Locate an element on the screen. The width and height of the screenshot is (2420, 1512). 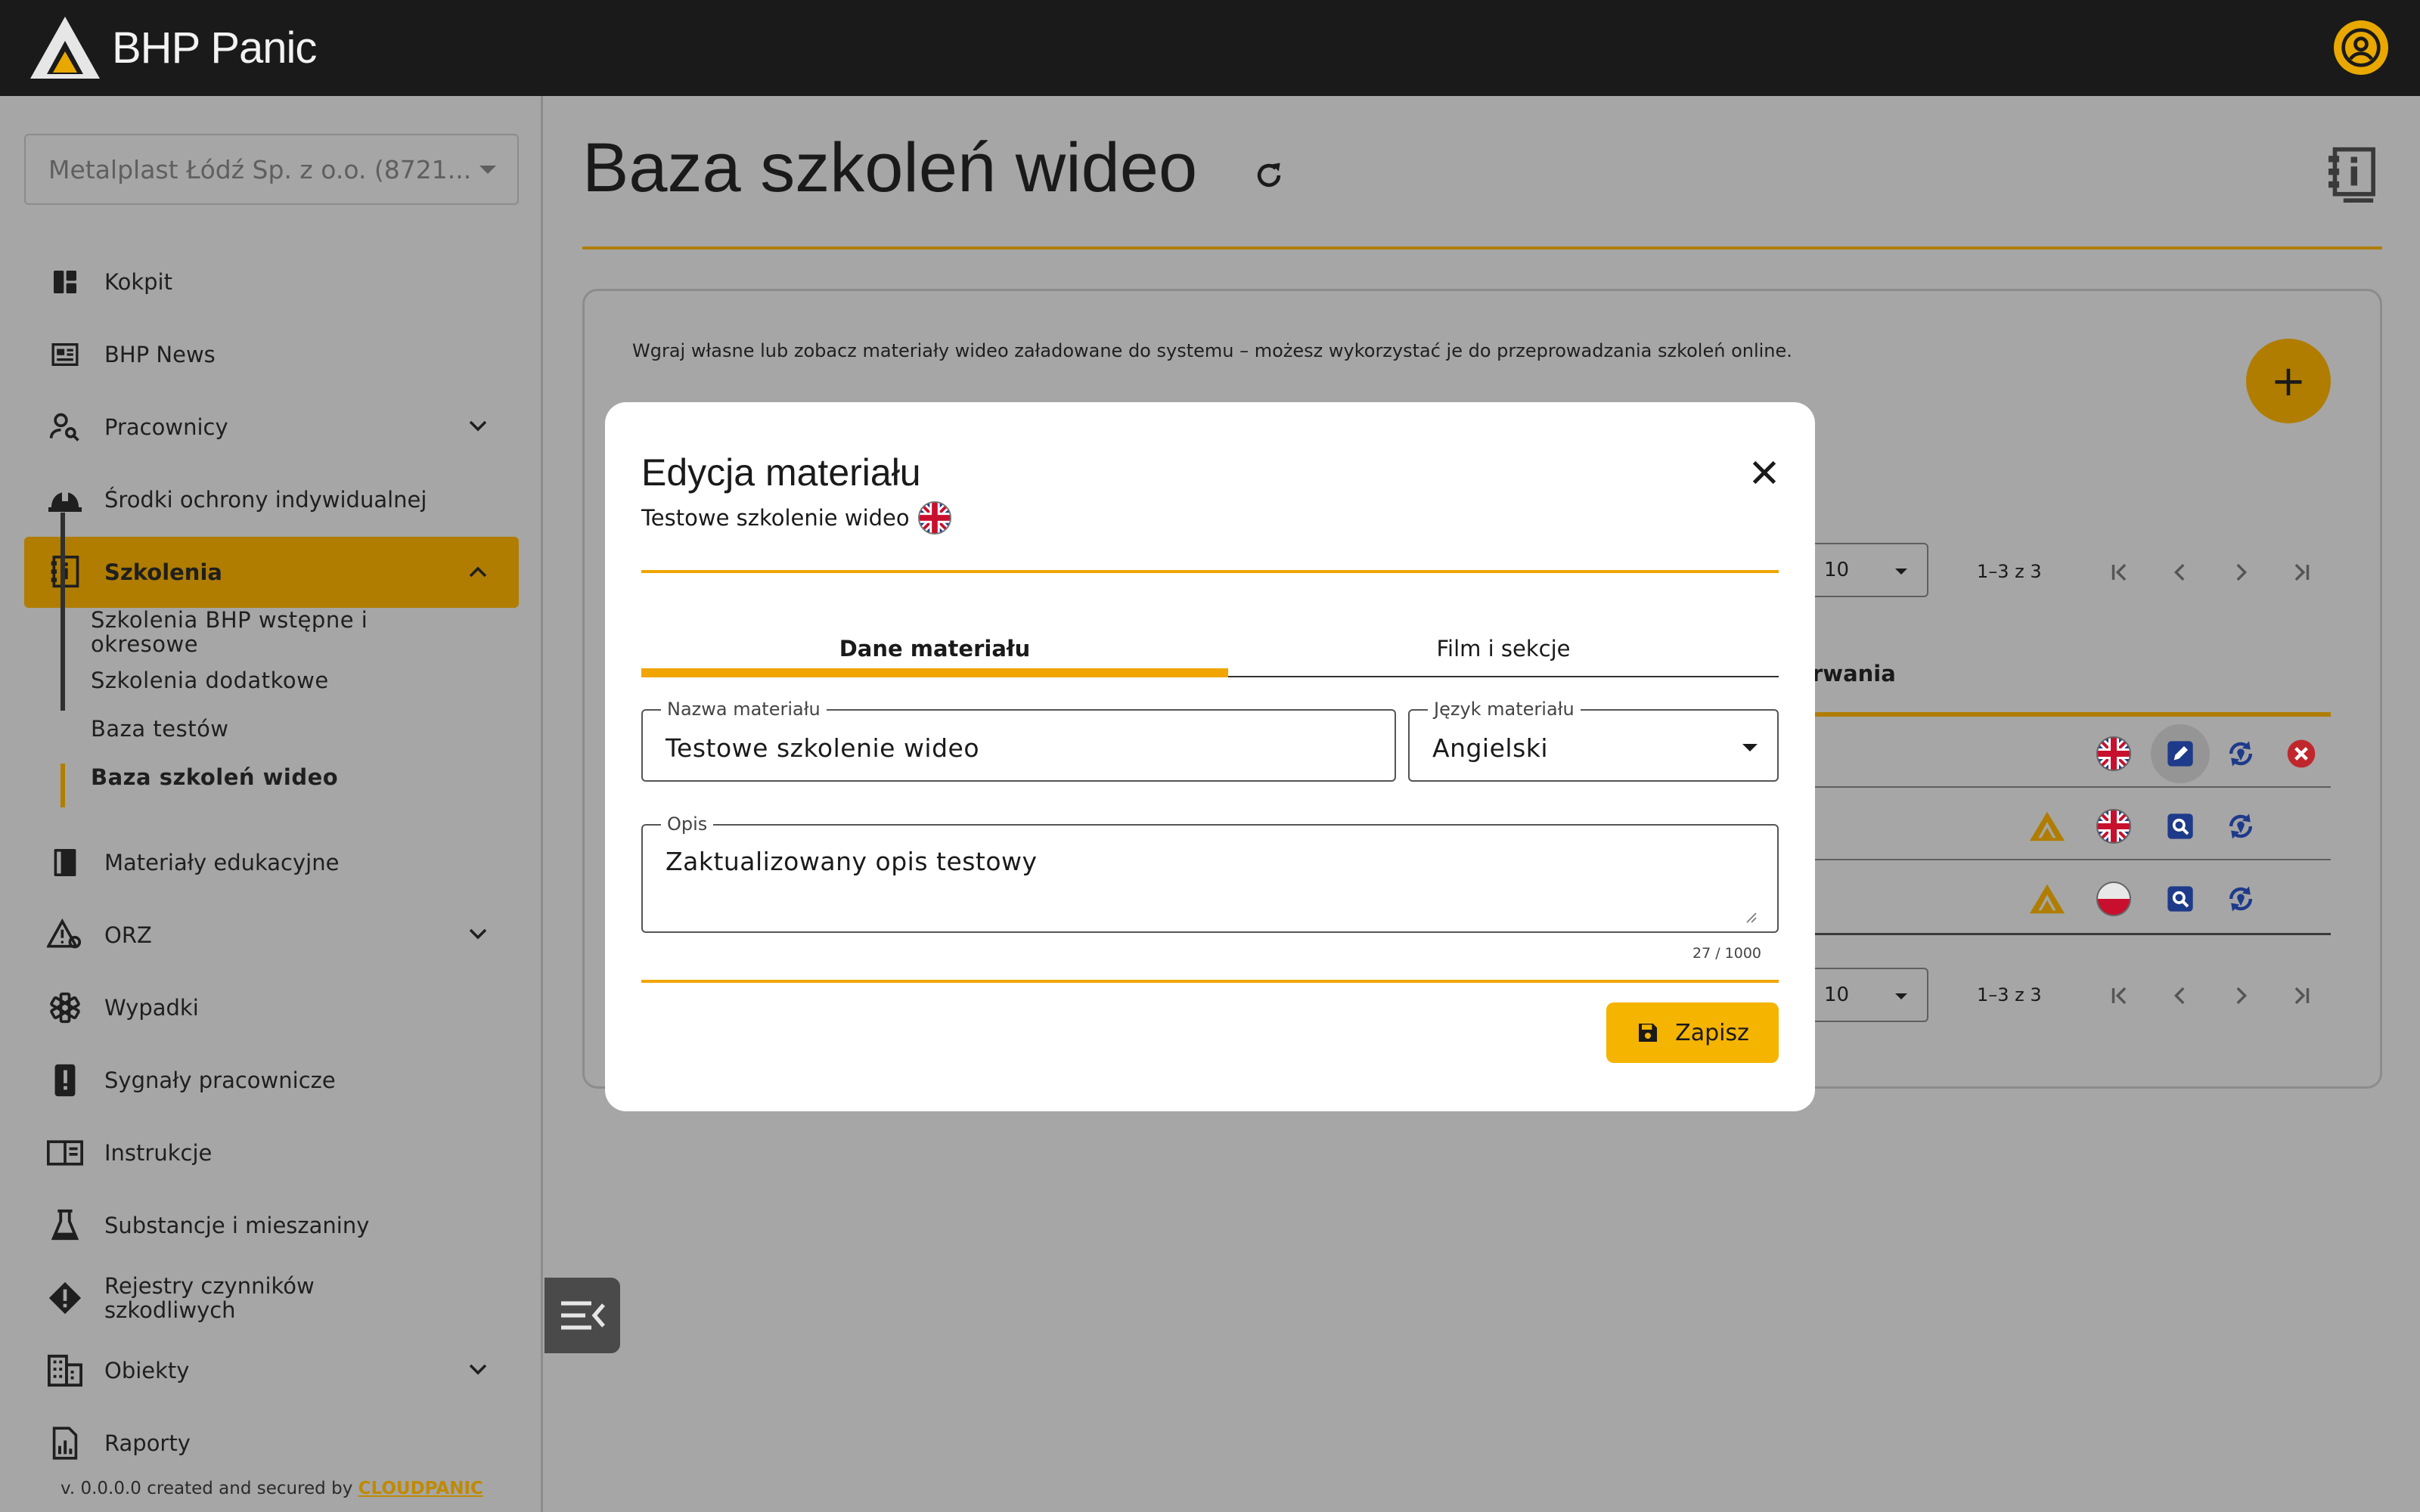
preview-search-icon is located at coordinates (2180, 826).